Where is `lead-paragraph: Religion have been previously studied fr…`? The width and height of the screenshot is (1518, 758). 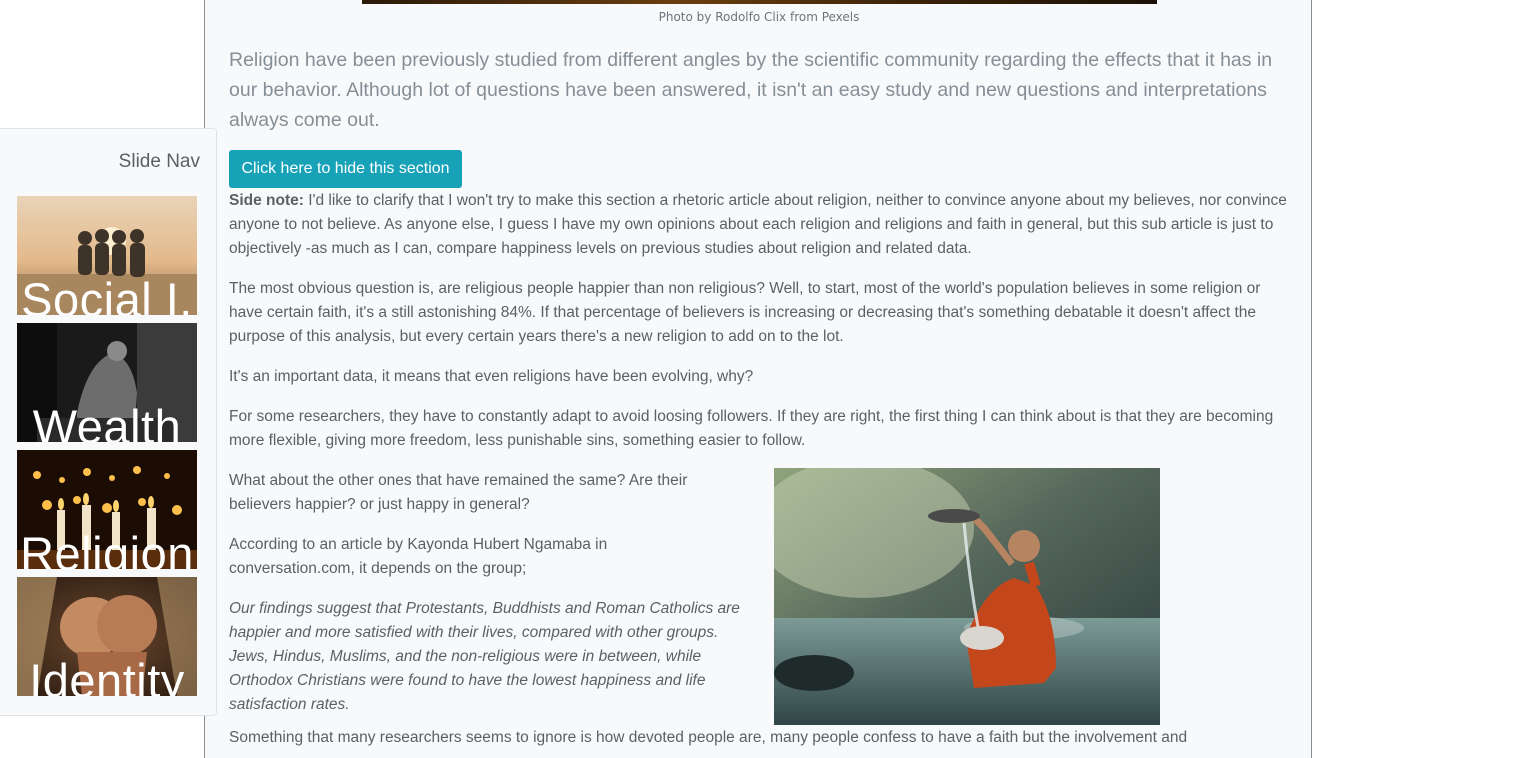 lead-paragraph: Religion have been previously studied fr… is located at coordinates (751, 90).